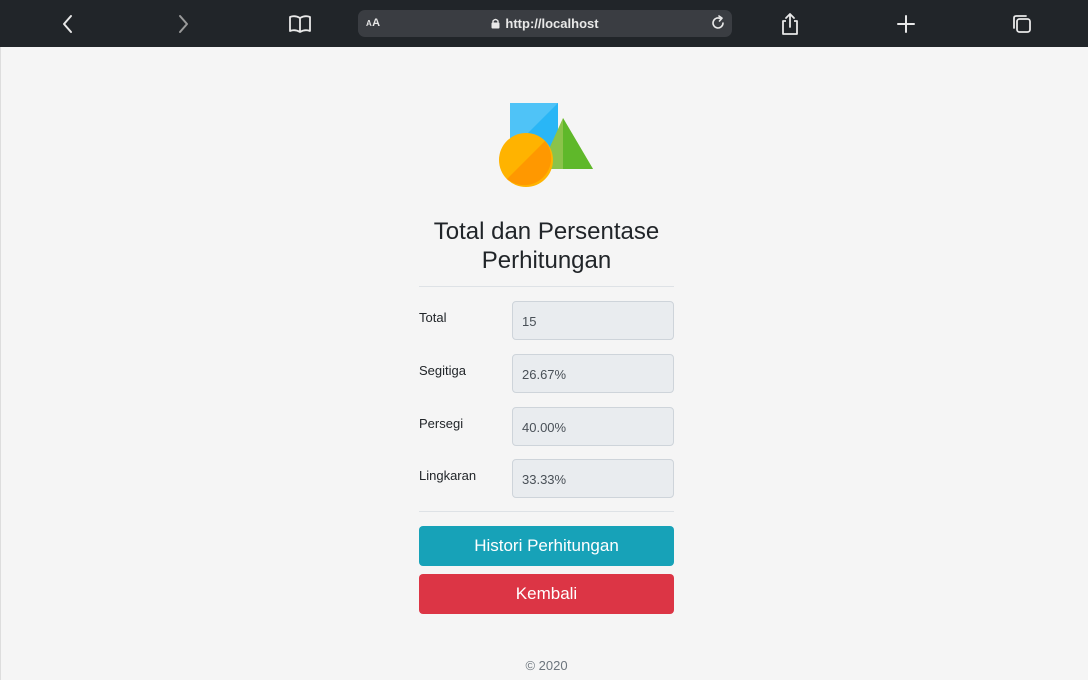  I want to click on browser-toolbar: AA http://localhost, so click(544, 23).